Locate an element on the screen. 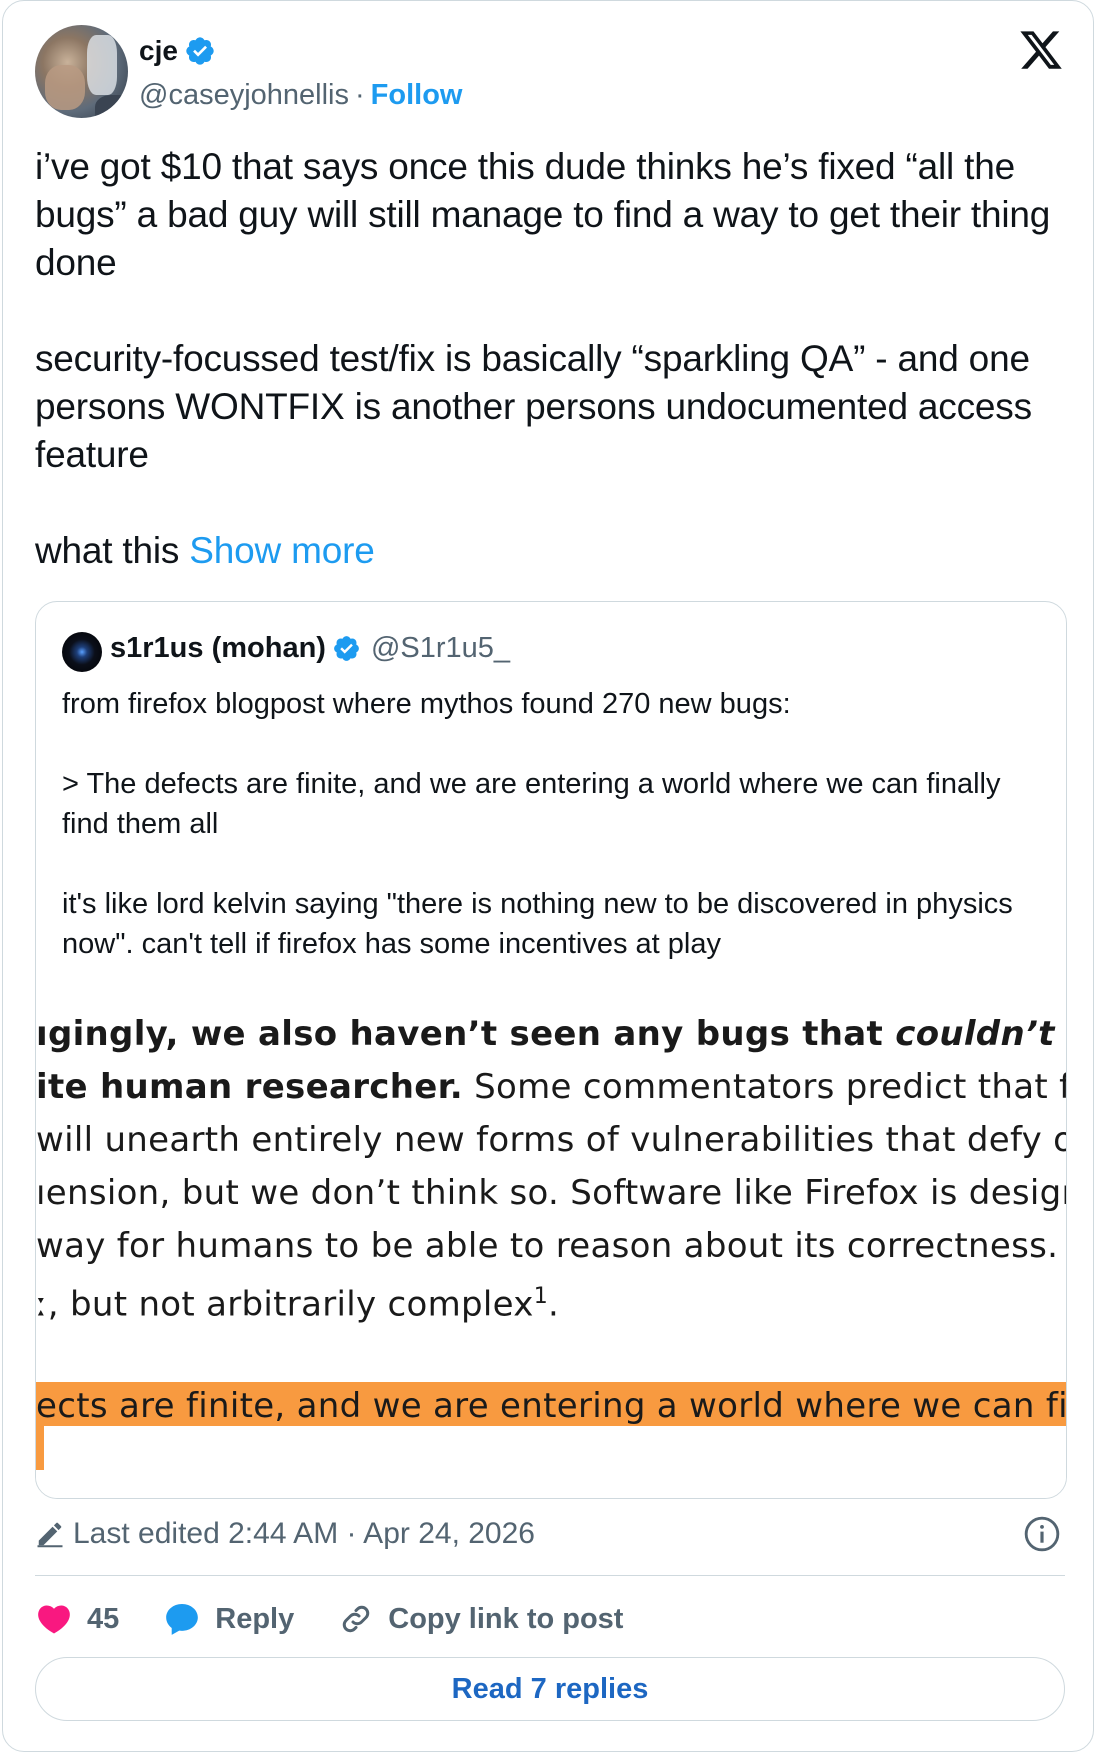  show-more-link: Show more is located at coordinates (282, 550).